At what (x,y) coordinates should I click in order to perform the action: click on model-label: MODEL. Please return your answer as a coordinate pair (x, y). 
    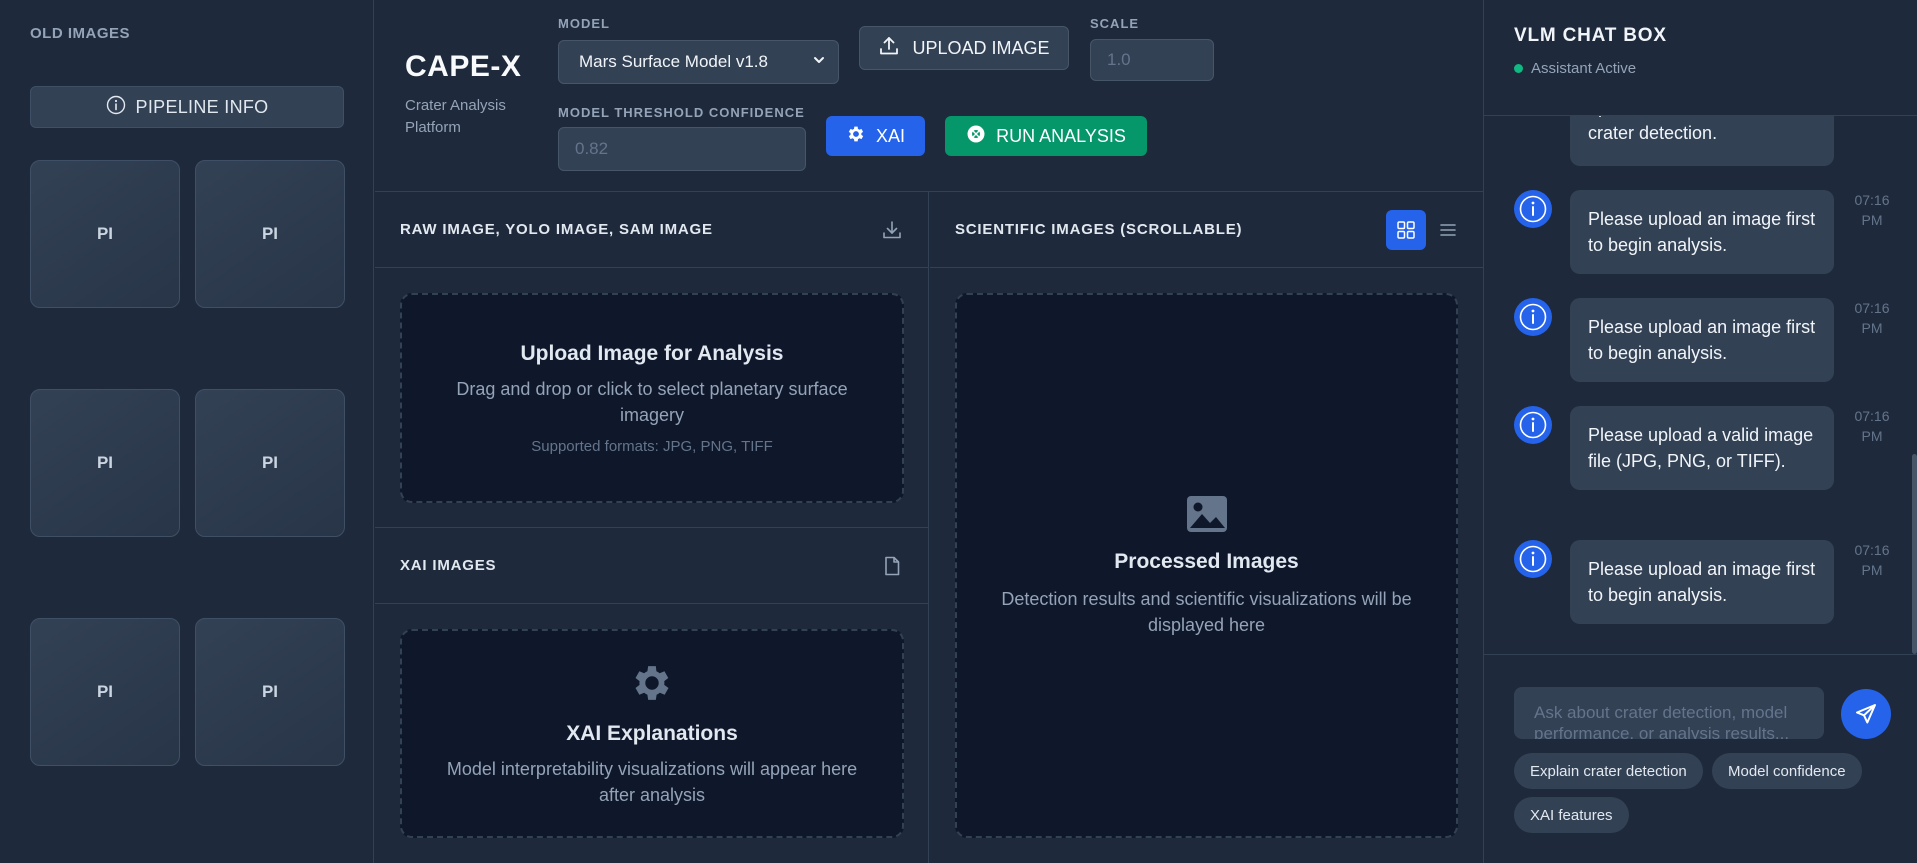
    Looking at the image, I should click on (584, 23).